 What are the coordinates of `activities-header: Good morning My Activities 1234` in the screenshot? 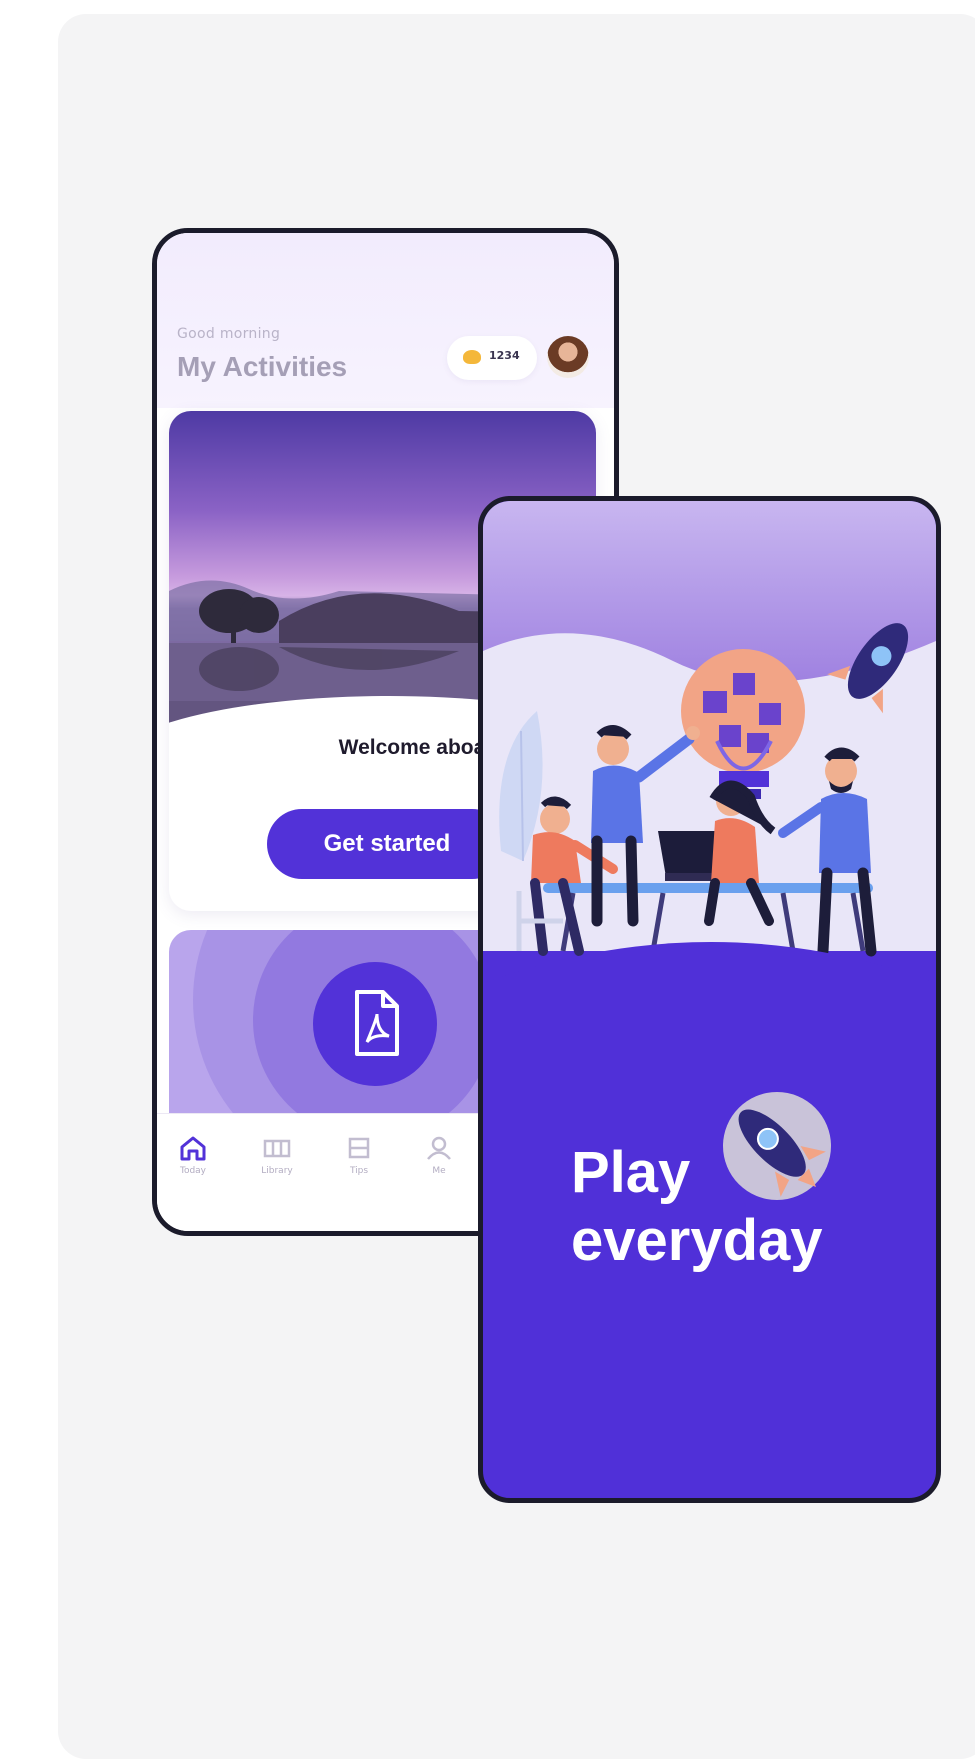 It's located at (385, 320).